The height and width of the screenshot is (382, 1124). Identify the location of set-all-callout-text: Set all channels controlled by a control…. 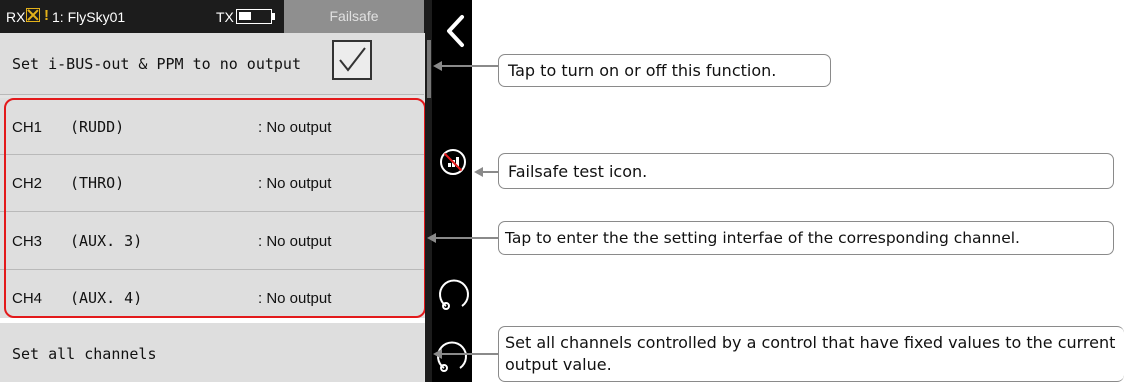
(810, 353).